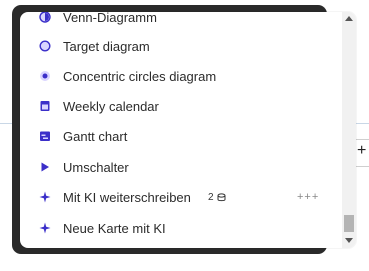  Describe the element at coordinates (45, 17) in the screenshot. I see `venn-icon` at that location.